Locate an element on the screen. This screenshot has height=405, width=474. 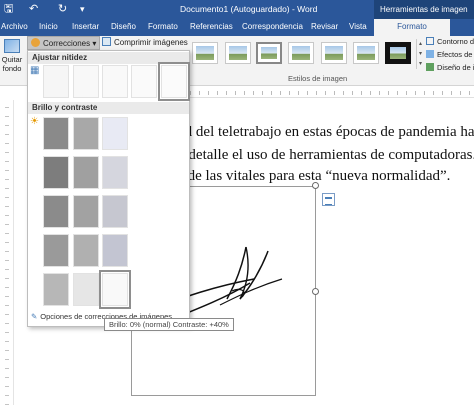
effects-icon is located at coordinates (430, 54).